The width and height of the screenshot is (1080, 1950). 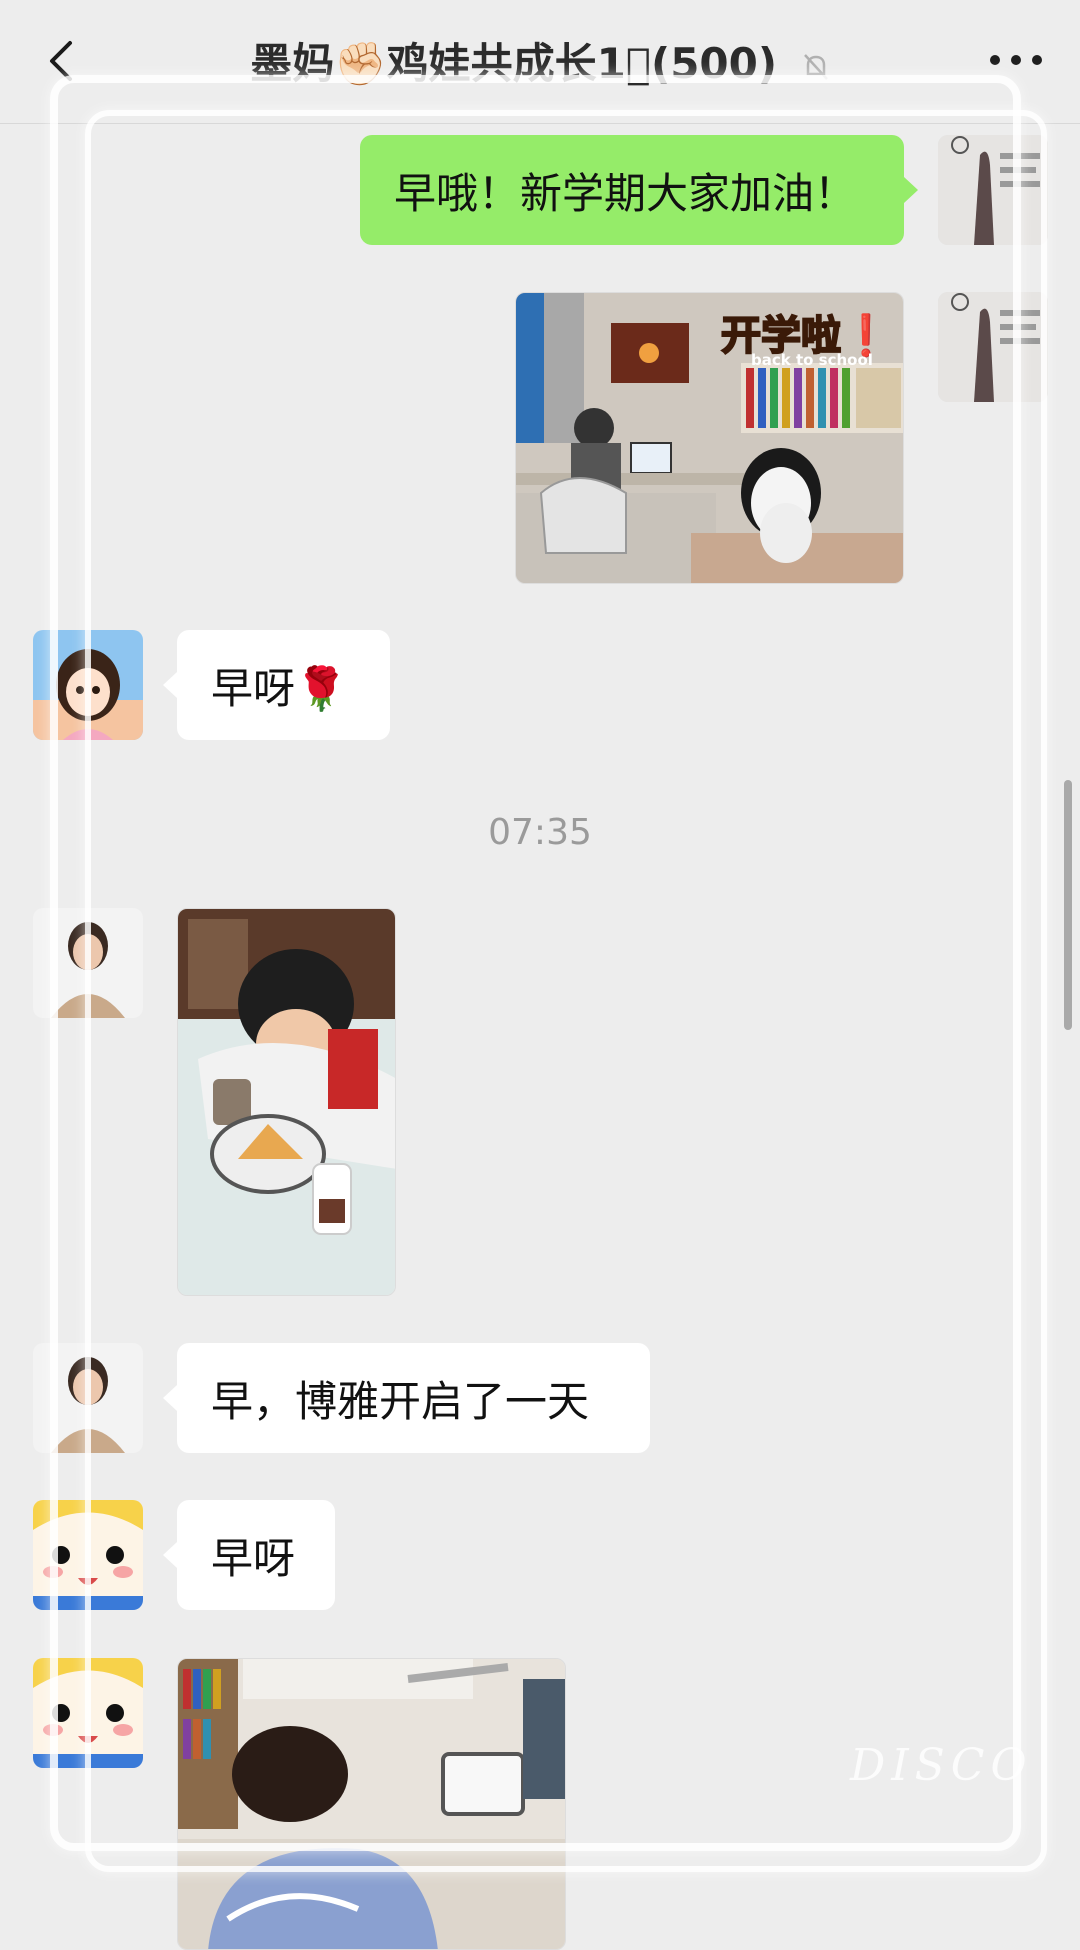 I want to click on message-bubble-incoming: 早呀, so click(x=249, y=1555).